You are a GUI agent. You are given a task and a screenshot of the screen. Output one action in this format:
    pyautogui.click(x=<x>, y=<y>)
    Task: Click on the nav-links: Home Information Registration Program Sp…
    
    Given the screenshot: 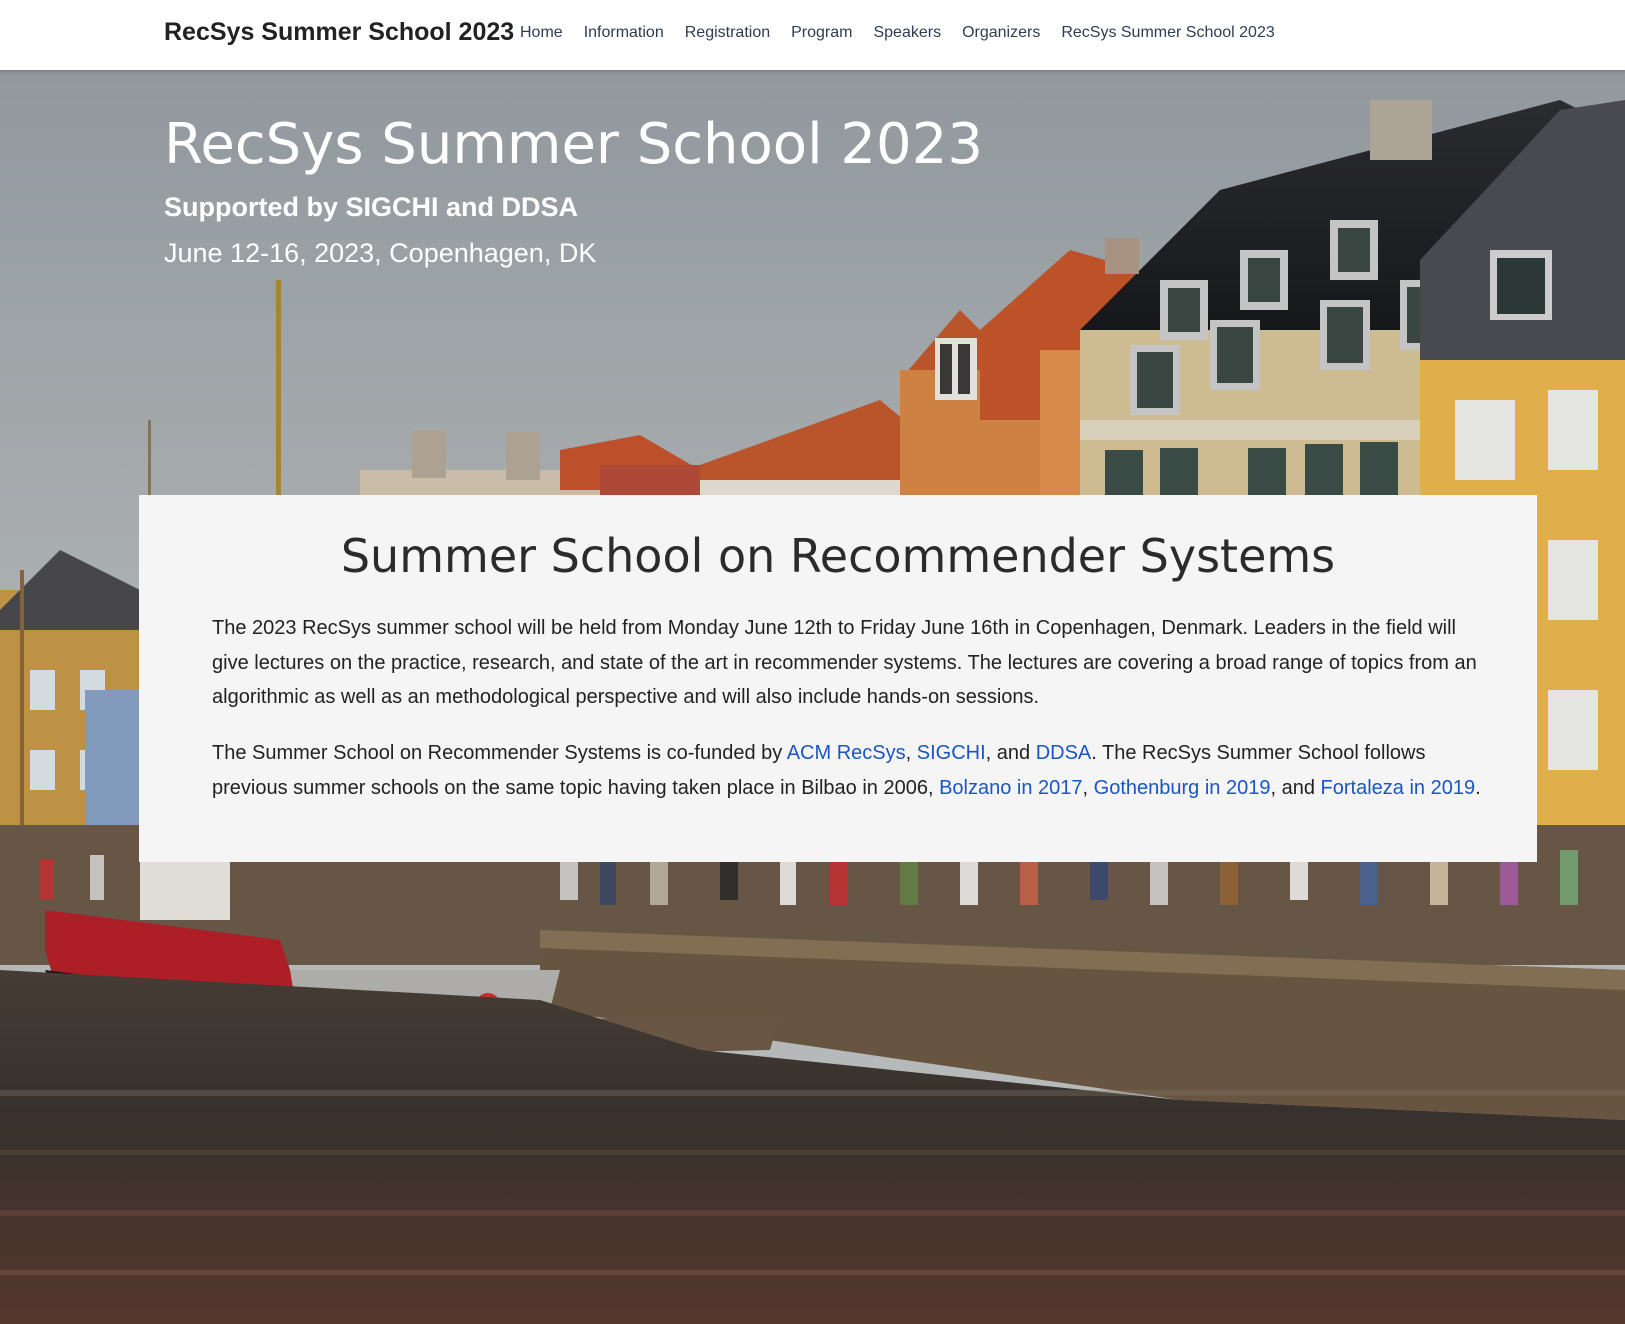 What is the action you would take?
    pyautogui.click(x=897, y=33)
    